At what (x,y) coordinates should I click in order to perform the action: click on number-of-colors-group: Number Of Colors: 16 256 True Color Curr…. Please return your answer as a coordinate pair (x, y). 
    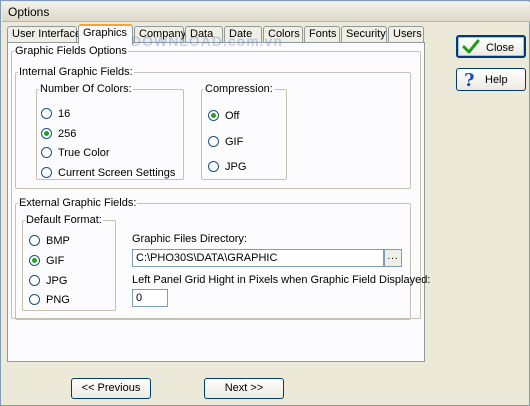
    Looking at the image, I should click on (110, 132).